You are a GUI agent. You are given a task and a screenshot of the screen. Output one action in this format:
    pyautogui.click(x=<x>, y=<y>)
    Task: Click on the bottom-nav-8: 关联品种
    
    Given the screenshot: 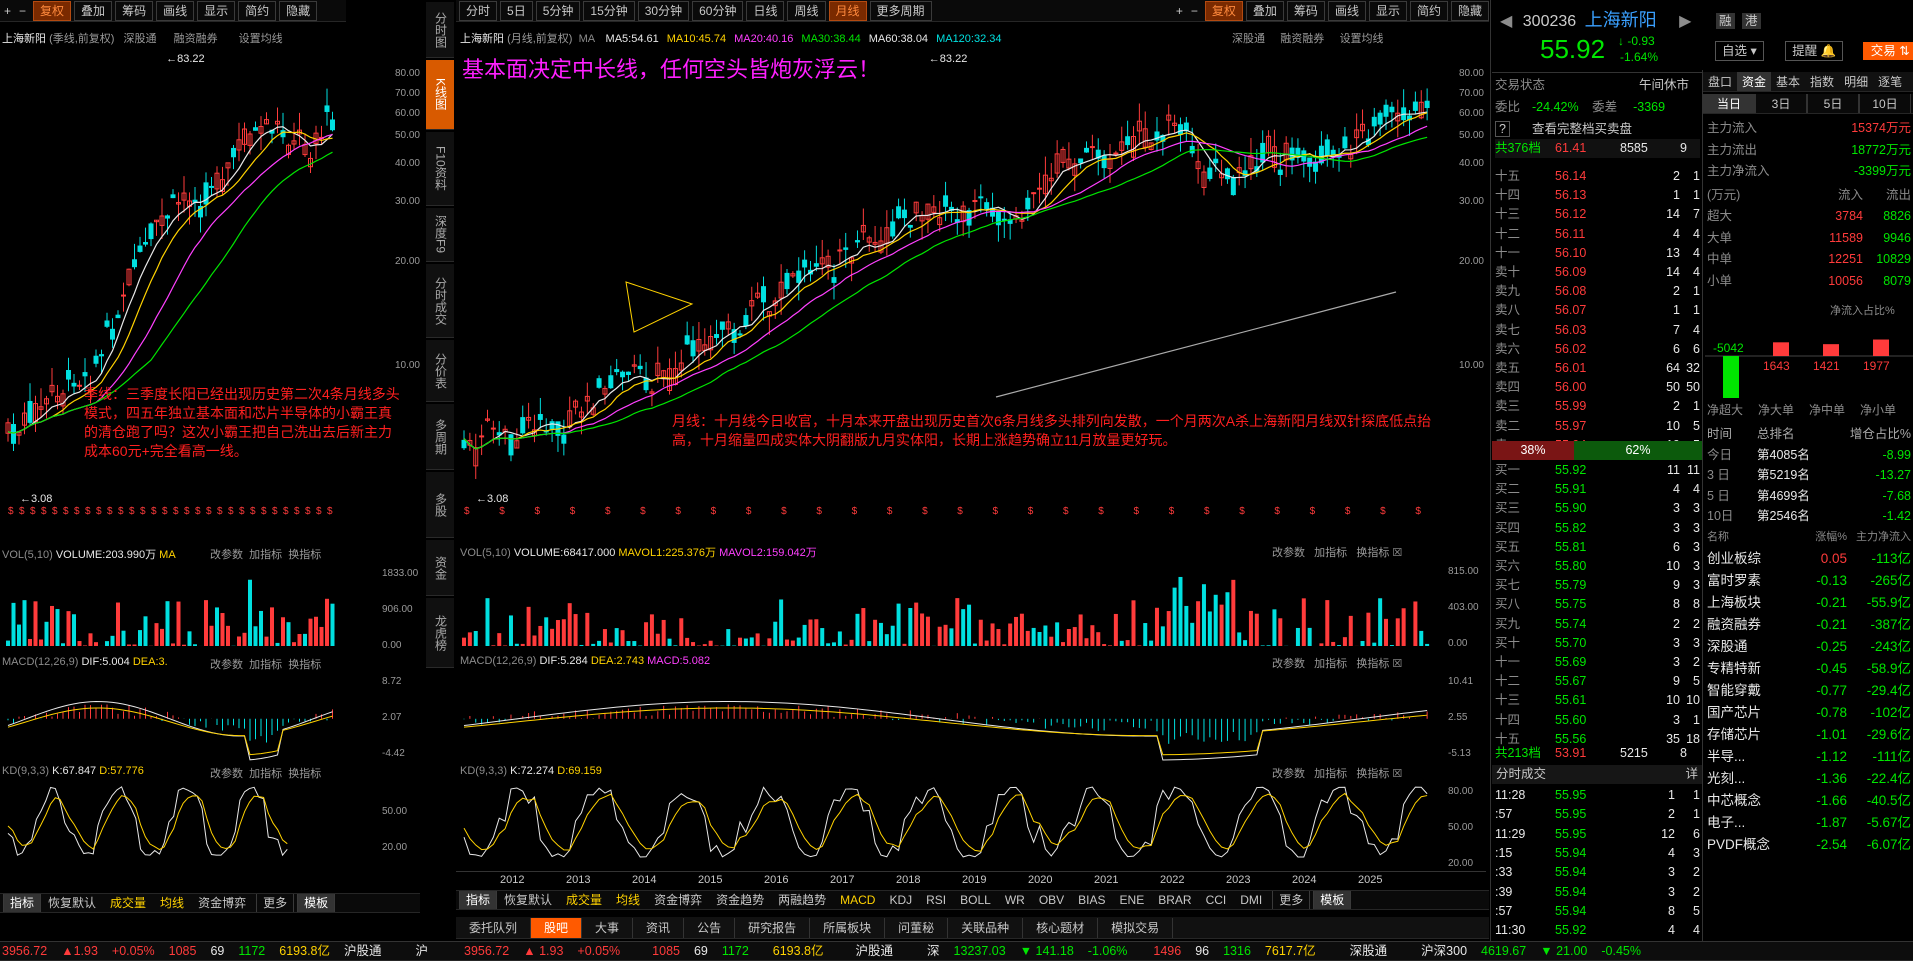 What is the action you would take?
    pyautogui.click(x=986, y=927)
    